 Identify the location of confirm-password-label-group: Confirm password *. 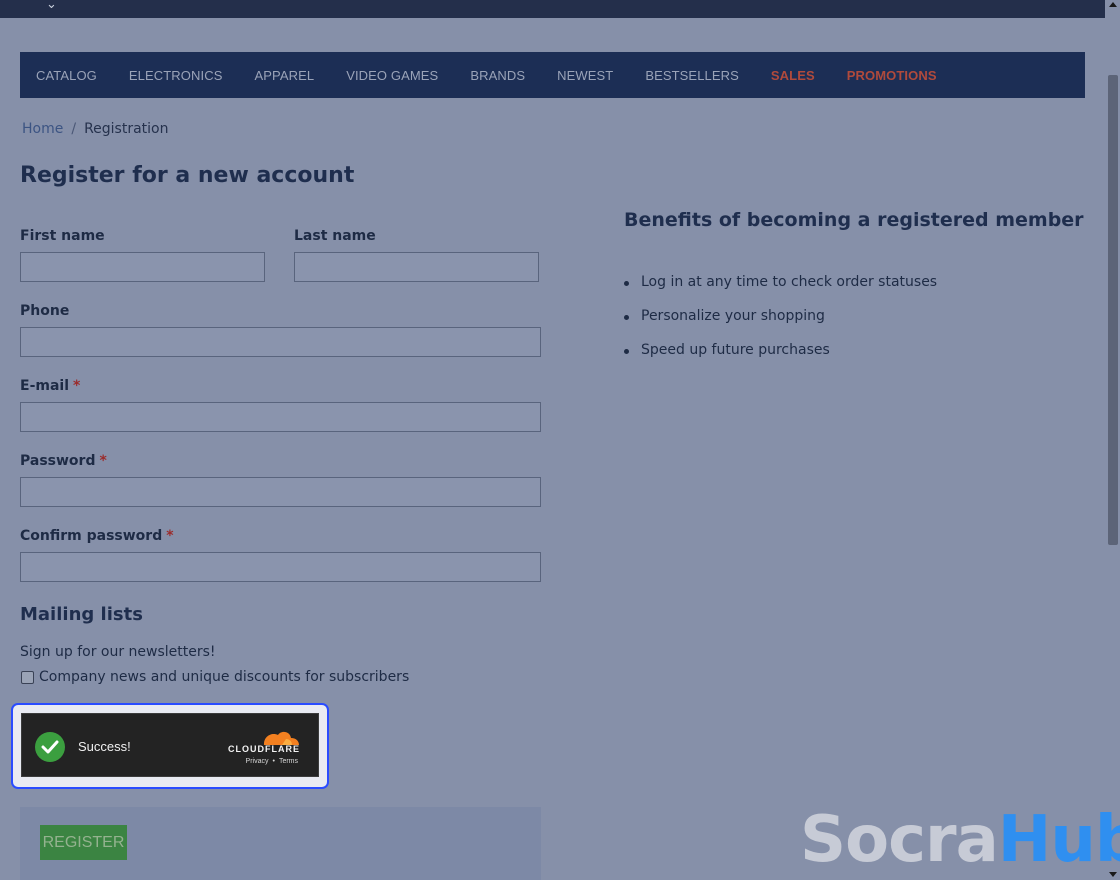
(97, 536).